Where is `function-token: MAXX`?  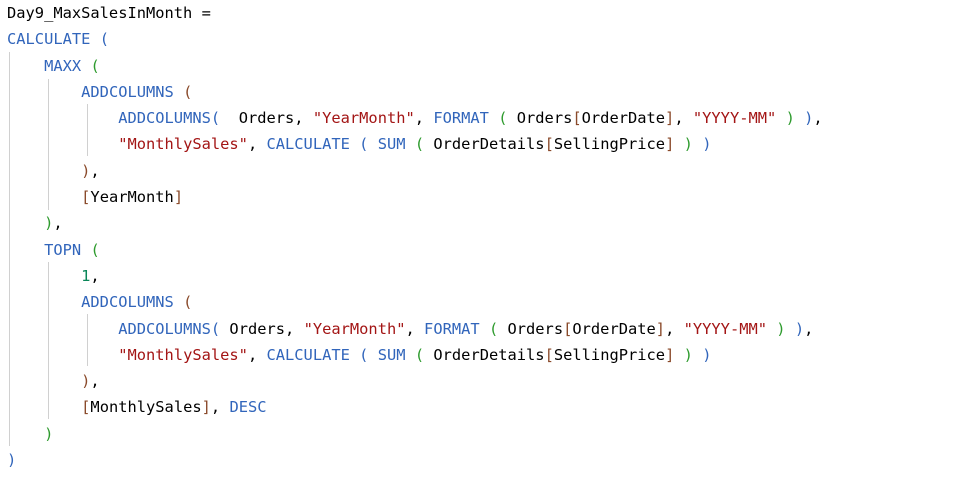
function-token: MAXX is located at coordinates (63, 65).